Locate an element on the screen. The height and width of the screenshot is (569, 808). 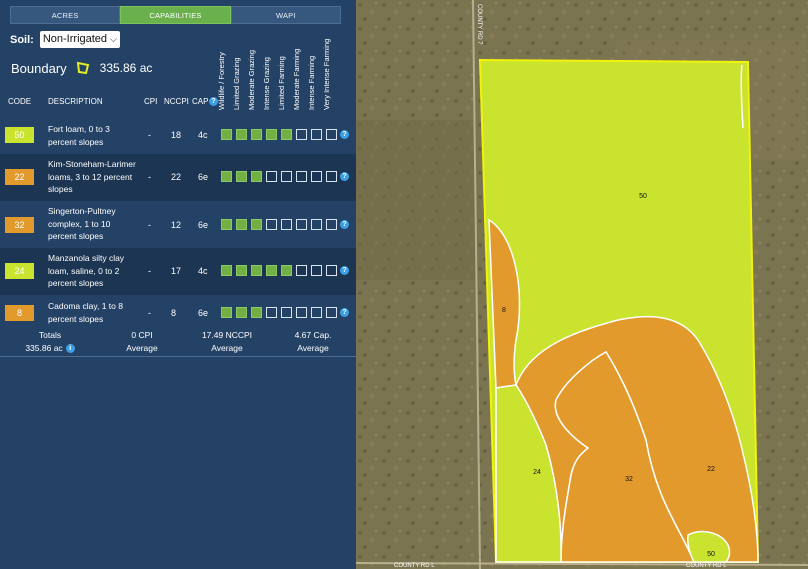
totals-nccpi: 17.49 NCCPI is located at coordinates (227, 335).